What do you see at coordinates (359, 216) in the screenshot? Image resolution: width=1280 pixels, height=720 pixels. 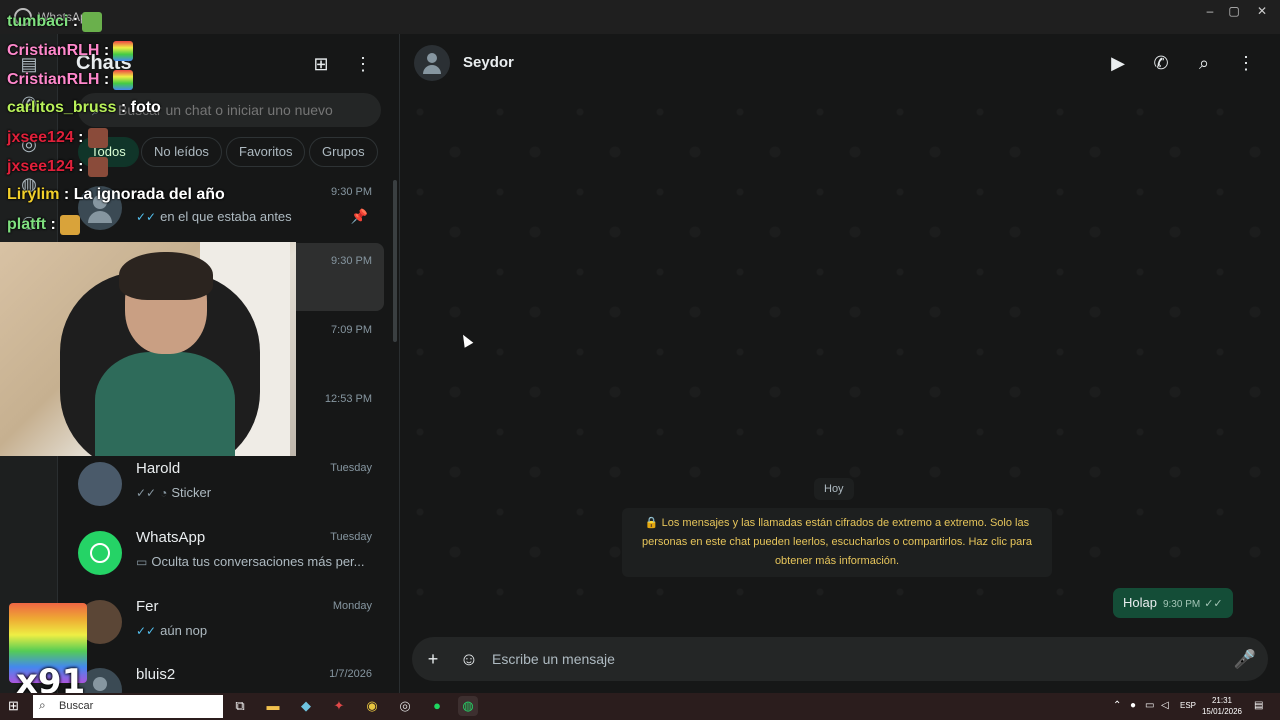 I see `pin-icon: 📌` at bounding box center [359, 216].